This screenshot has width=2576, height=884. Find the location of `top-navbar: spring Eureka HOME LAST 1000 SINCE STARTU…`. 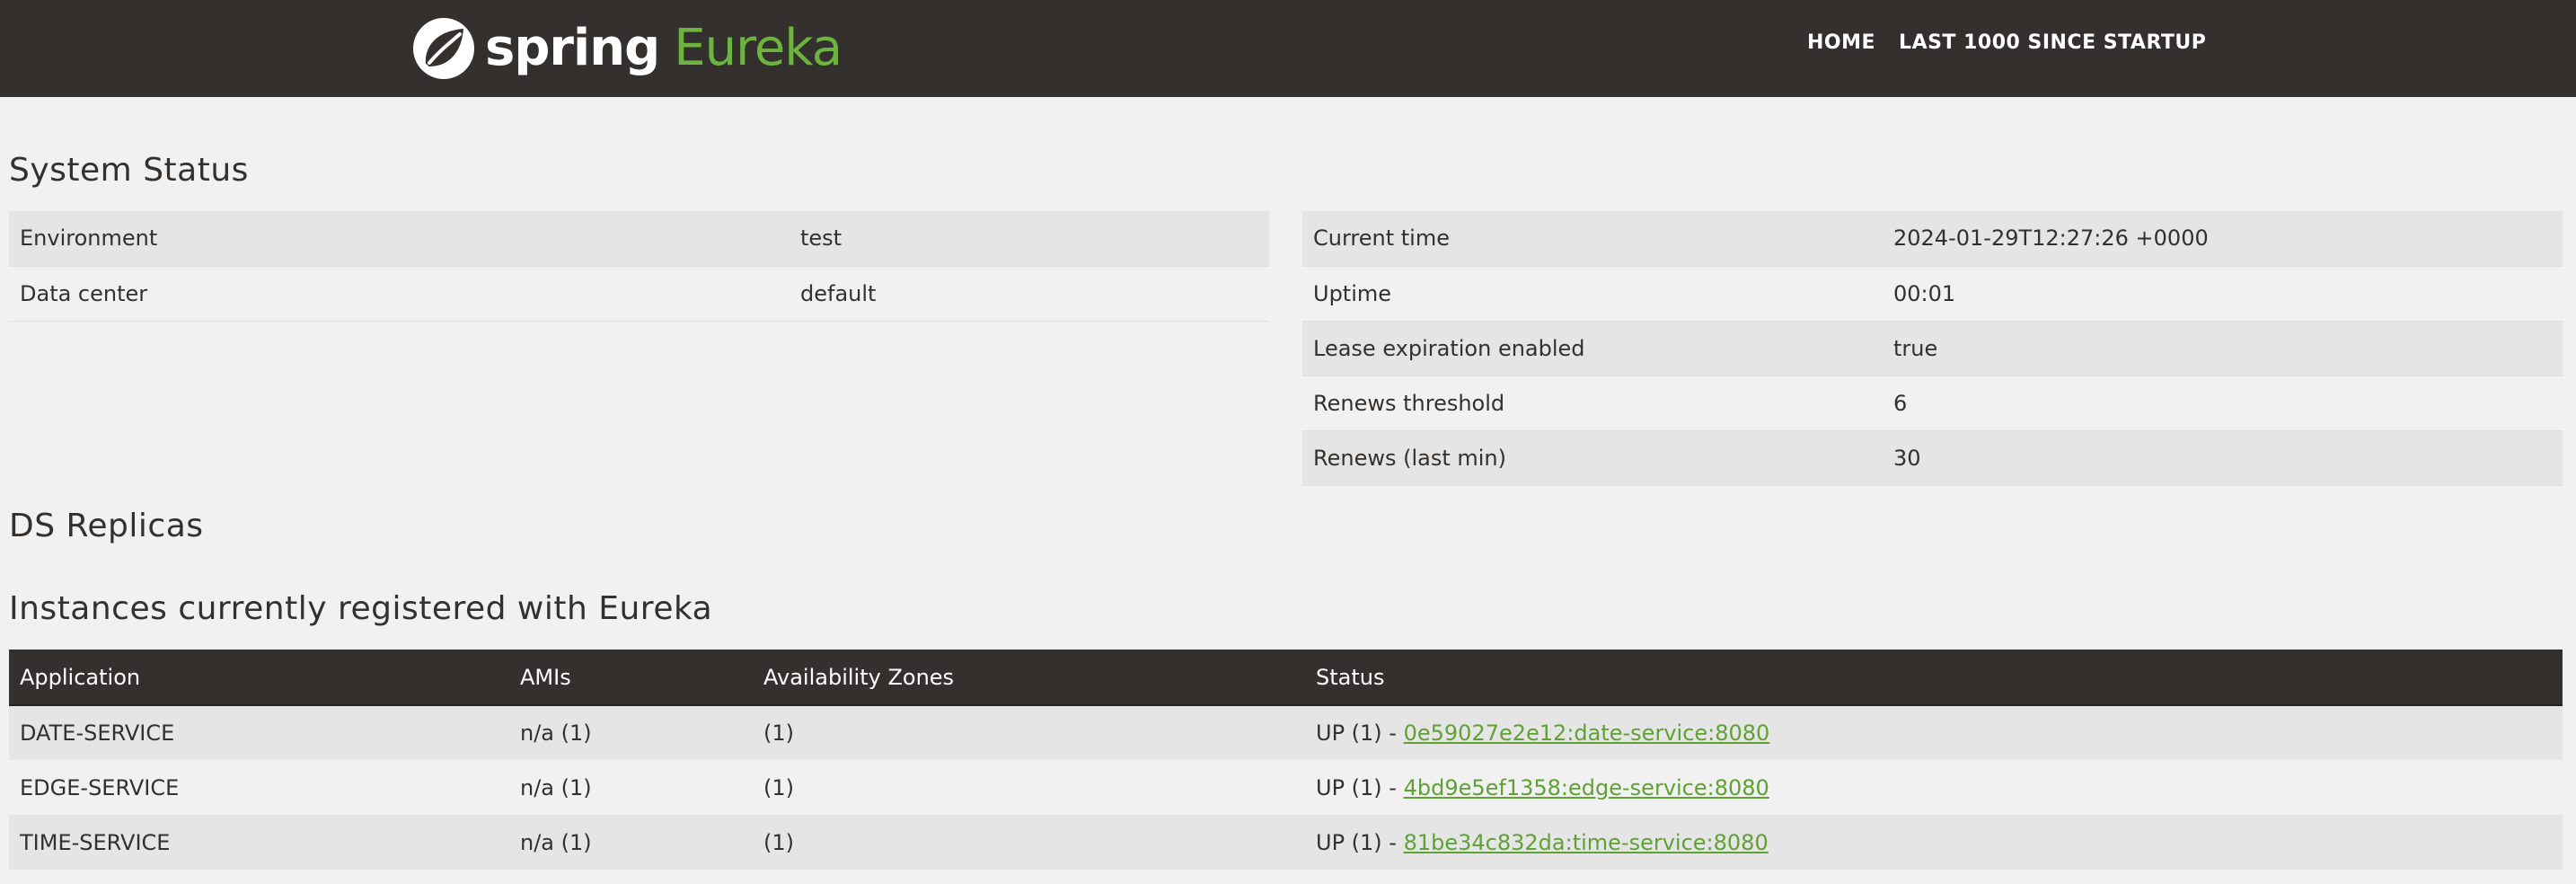

top-navbar: spring Eureka HOME LAST 1000 SINCE STARTU… is located at coordinates (1288, 48).